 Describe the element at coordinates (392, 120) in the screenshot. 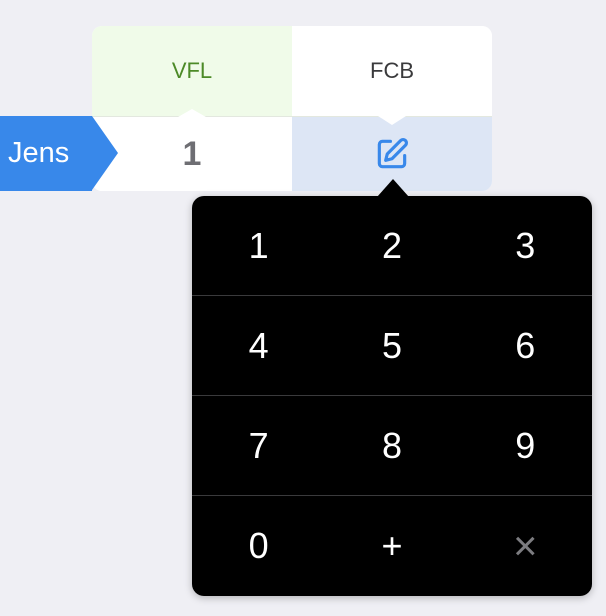

I see `header-notch-away` at that location.